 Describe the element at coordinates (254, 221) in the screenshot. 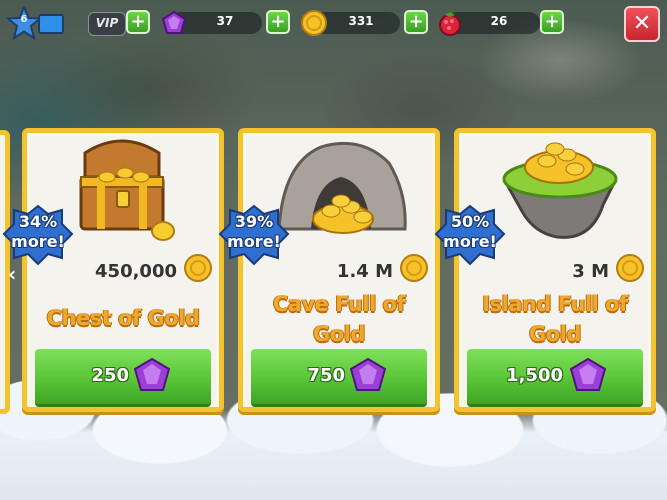

I see `bonus-percent: 39%` at that location.